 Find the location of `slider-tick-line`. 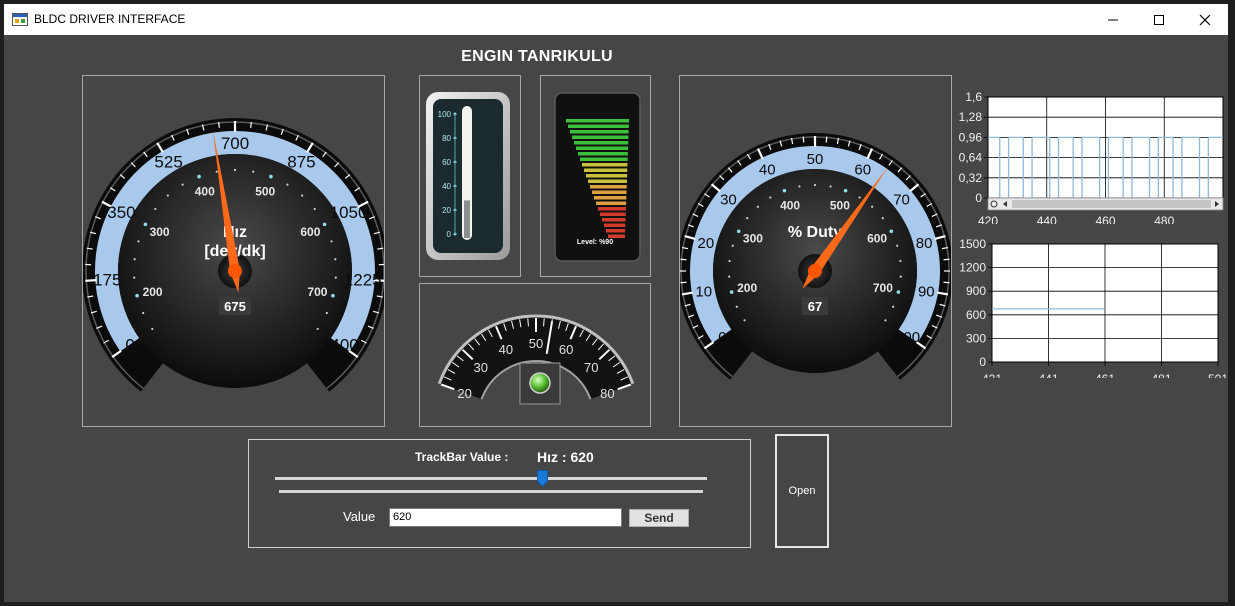

slider-tick-line is located at coordinates (491, 491).